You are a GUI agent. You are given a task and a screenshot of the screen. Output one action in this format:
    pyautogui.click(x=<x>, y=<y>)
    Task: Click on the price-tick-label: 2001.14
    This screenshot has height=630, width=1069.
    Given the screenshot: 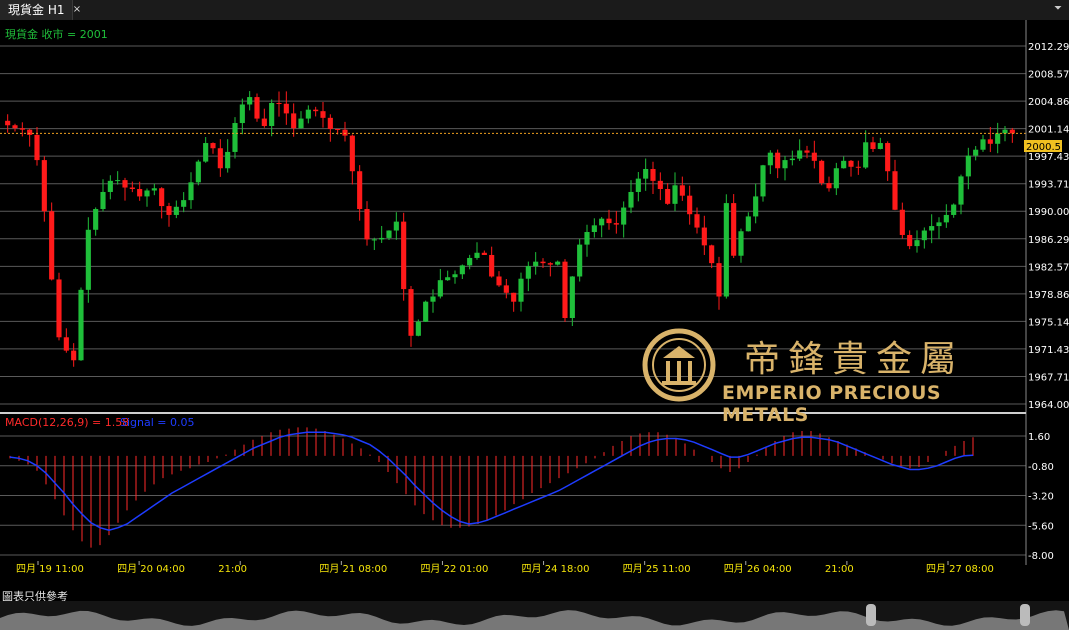 What is the action you would take?
    pyautogui.click(x=1048, y=130)
    